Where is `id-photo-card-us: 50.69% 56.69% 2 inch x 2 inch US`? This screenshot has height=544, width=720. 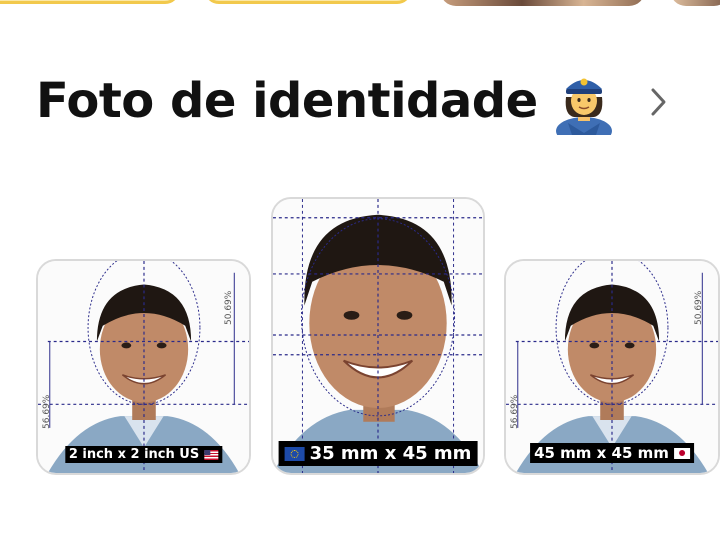 id-photo-card-us: 50.69% 56.69% 2 inch x 2 inch US is located at coordinates (143, 367).